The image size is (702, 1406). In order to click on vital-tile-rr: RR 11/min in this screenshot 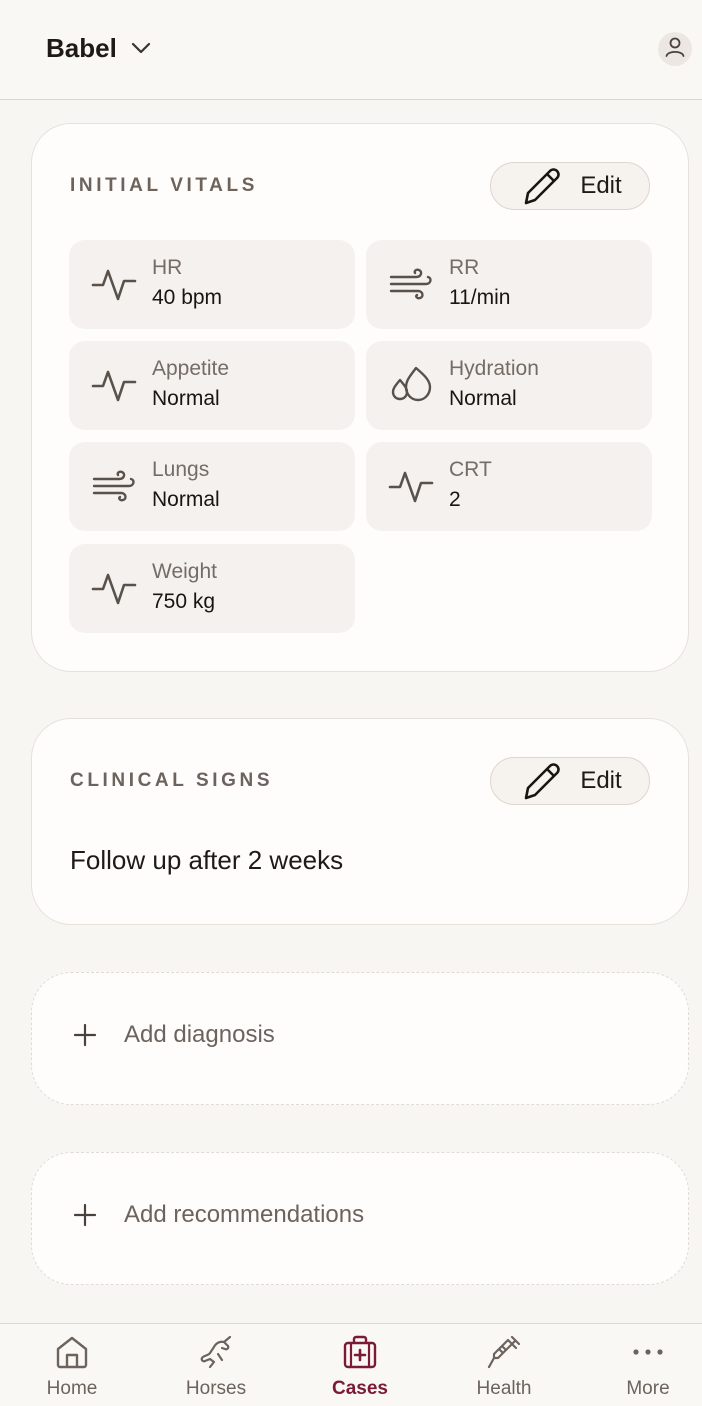, I will do `click(509, 284)`.